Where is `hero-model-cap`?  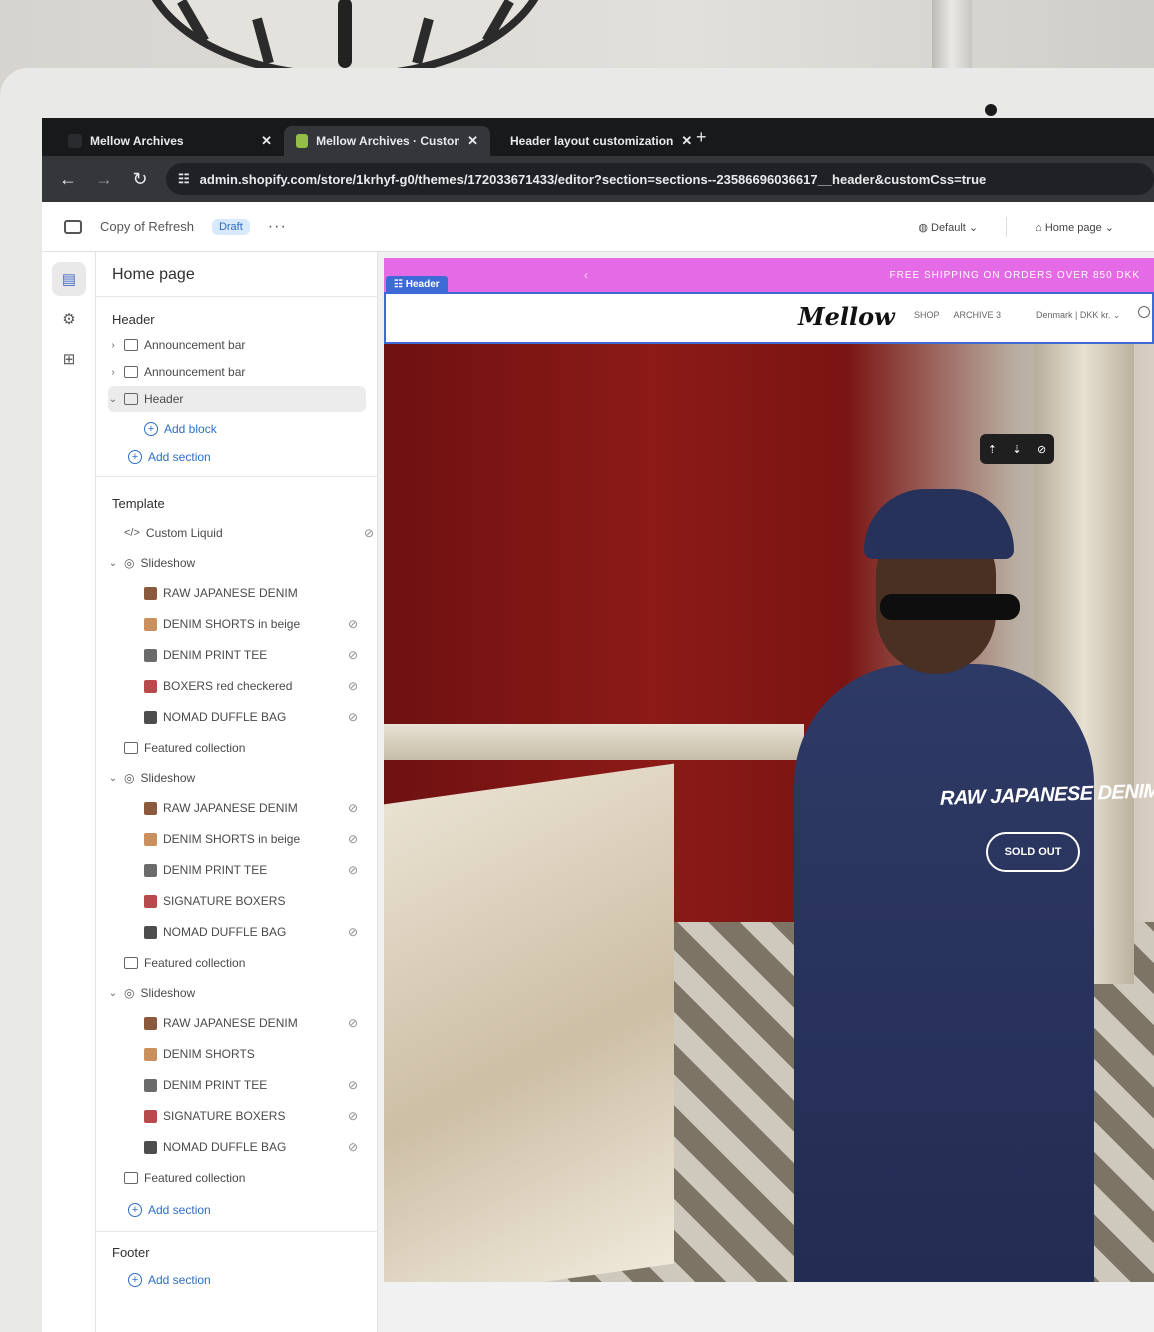 hero-model-cap is located at coordinates (939, 524).